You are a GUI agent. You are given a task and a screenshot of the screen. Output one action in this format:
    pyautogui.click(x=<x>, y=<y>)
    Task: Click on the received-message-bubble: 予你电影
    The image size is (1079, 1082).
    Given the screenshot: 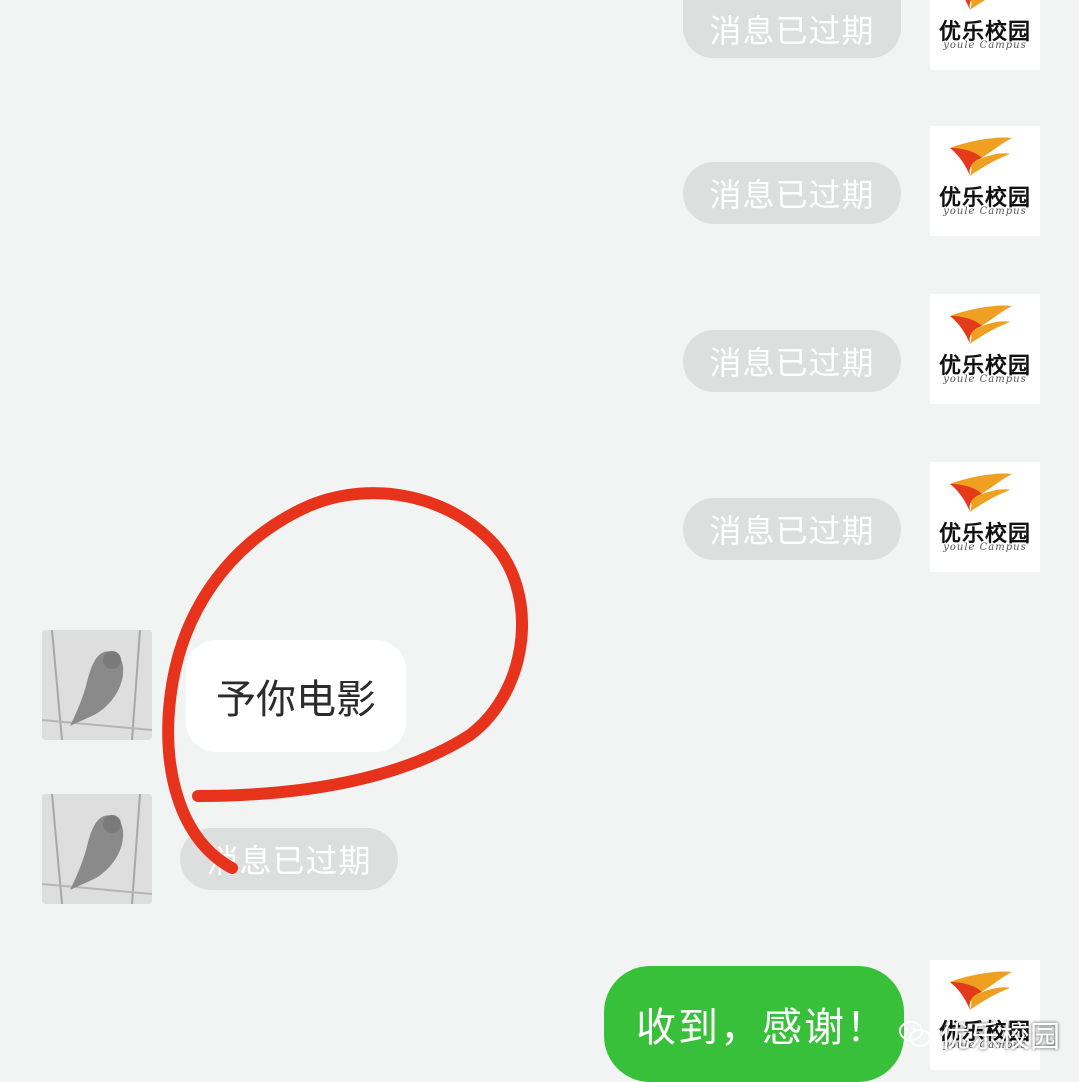 What is the action you would take?
    pyautogui.click(x=296, y=696)
    